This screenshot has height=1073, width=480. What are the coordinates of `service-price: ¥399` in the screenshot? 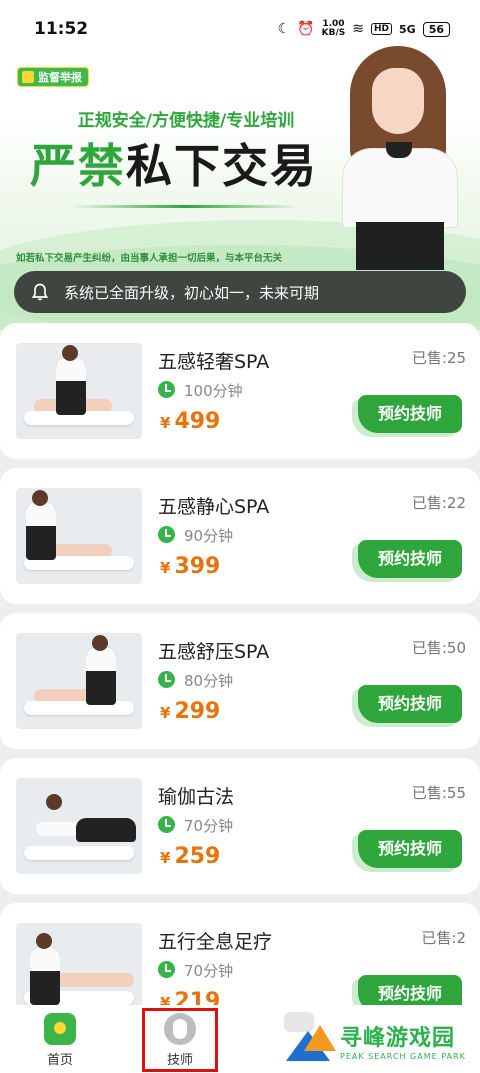 It's located at (190, 566).